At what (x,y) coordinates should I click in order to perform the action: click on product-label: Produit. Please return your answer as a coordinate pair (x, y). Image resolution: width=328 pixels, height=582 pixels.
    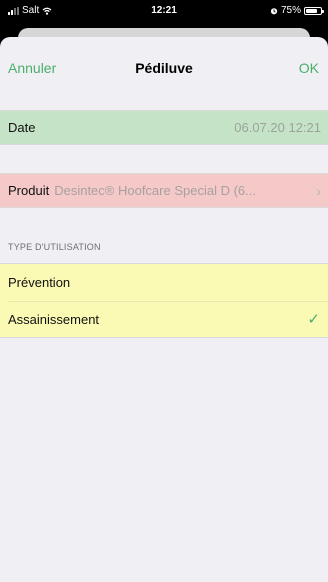
    Looking at the image, I should click on (29, 190).